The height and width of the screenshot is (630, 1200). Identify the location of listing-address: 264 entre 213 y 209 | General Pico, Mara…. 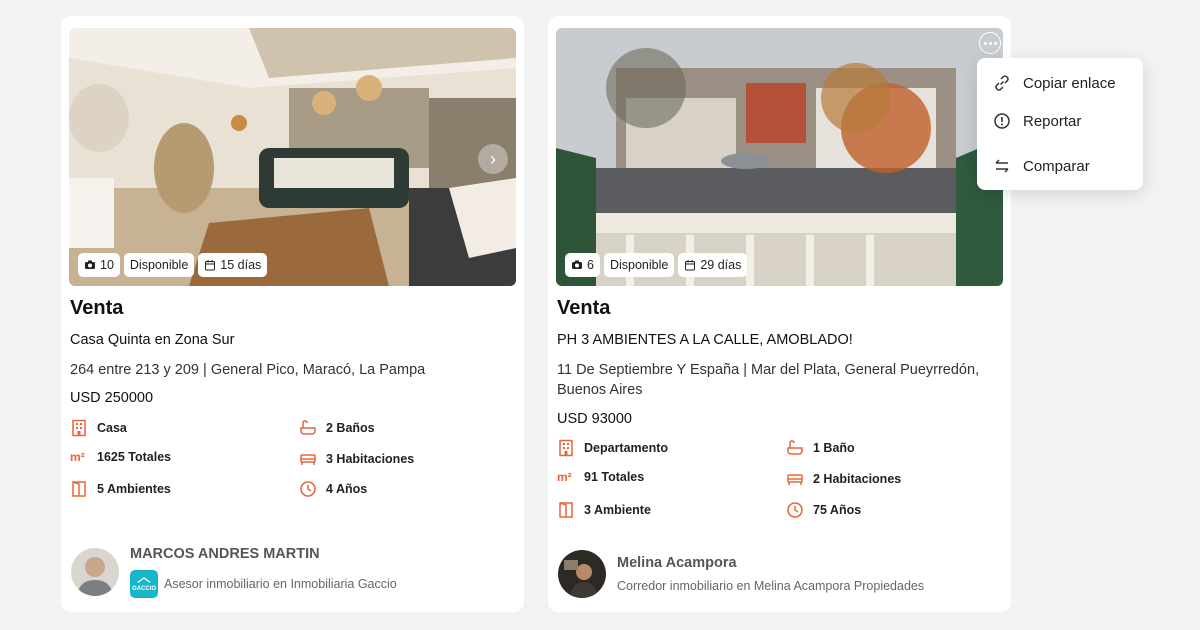
(248, 370).